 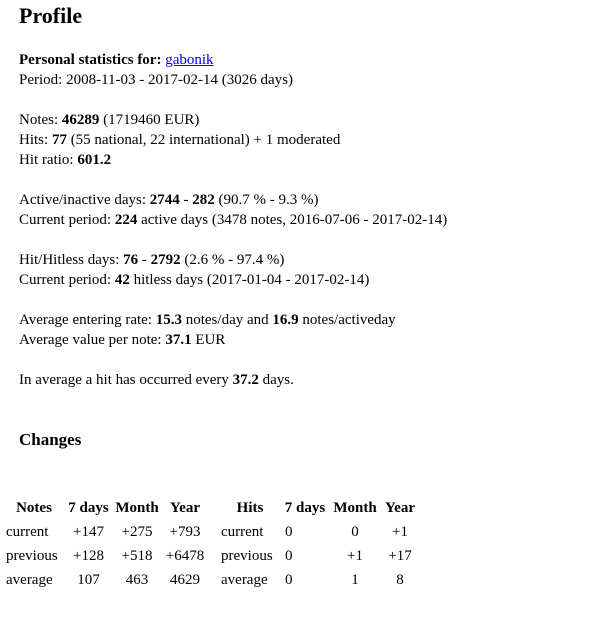 I want to click on table-cell: +518, so click(x=137, y=556).